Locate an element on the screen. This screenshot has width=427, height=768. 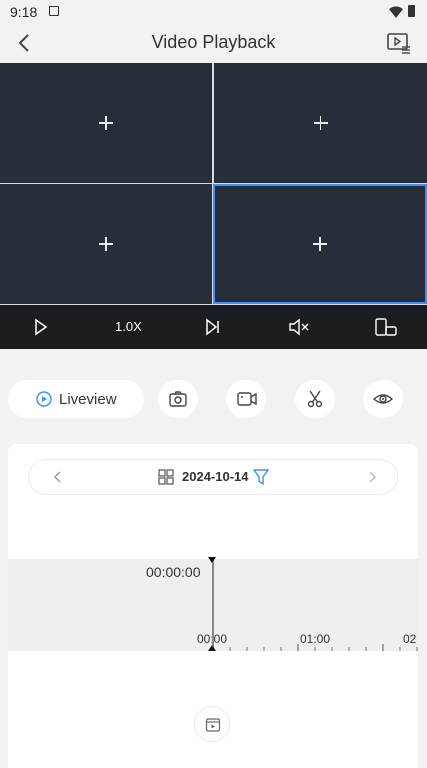
eye-icon is located at coordinates (383, 399).